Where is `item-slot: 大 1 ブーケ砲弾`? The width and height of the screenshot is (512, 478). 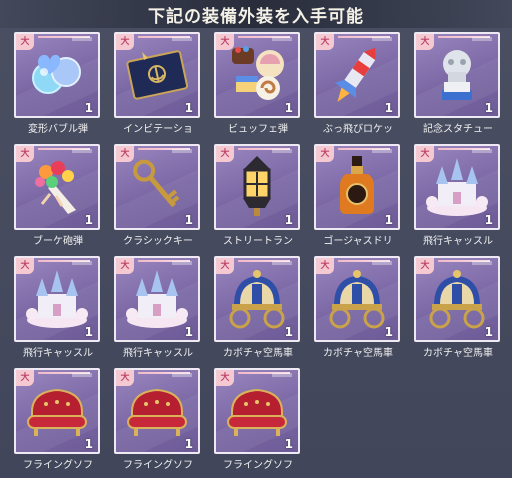 item-slot: 大 1 ブーケ砲弾 is located at coordinates (59, 196).